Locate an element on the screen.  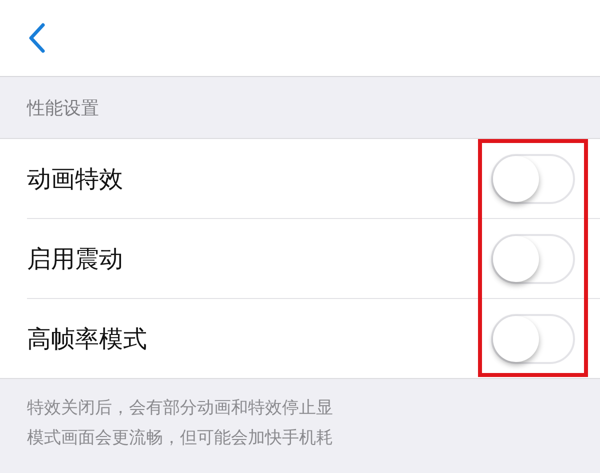
setting-label: 高帧率模式 is located at coordinates (87, 339).